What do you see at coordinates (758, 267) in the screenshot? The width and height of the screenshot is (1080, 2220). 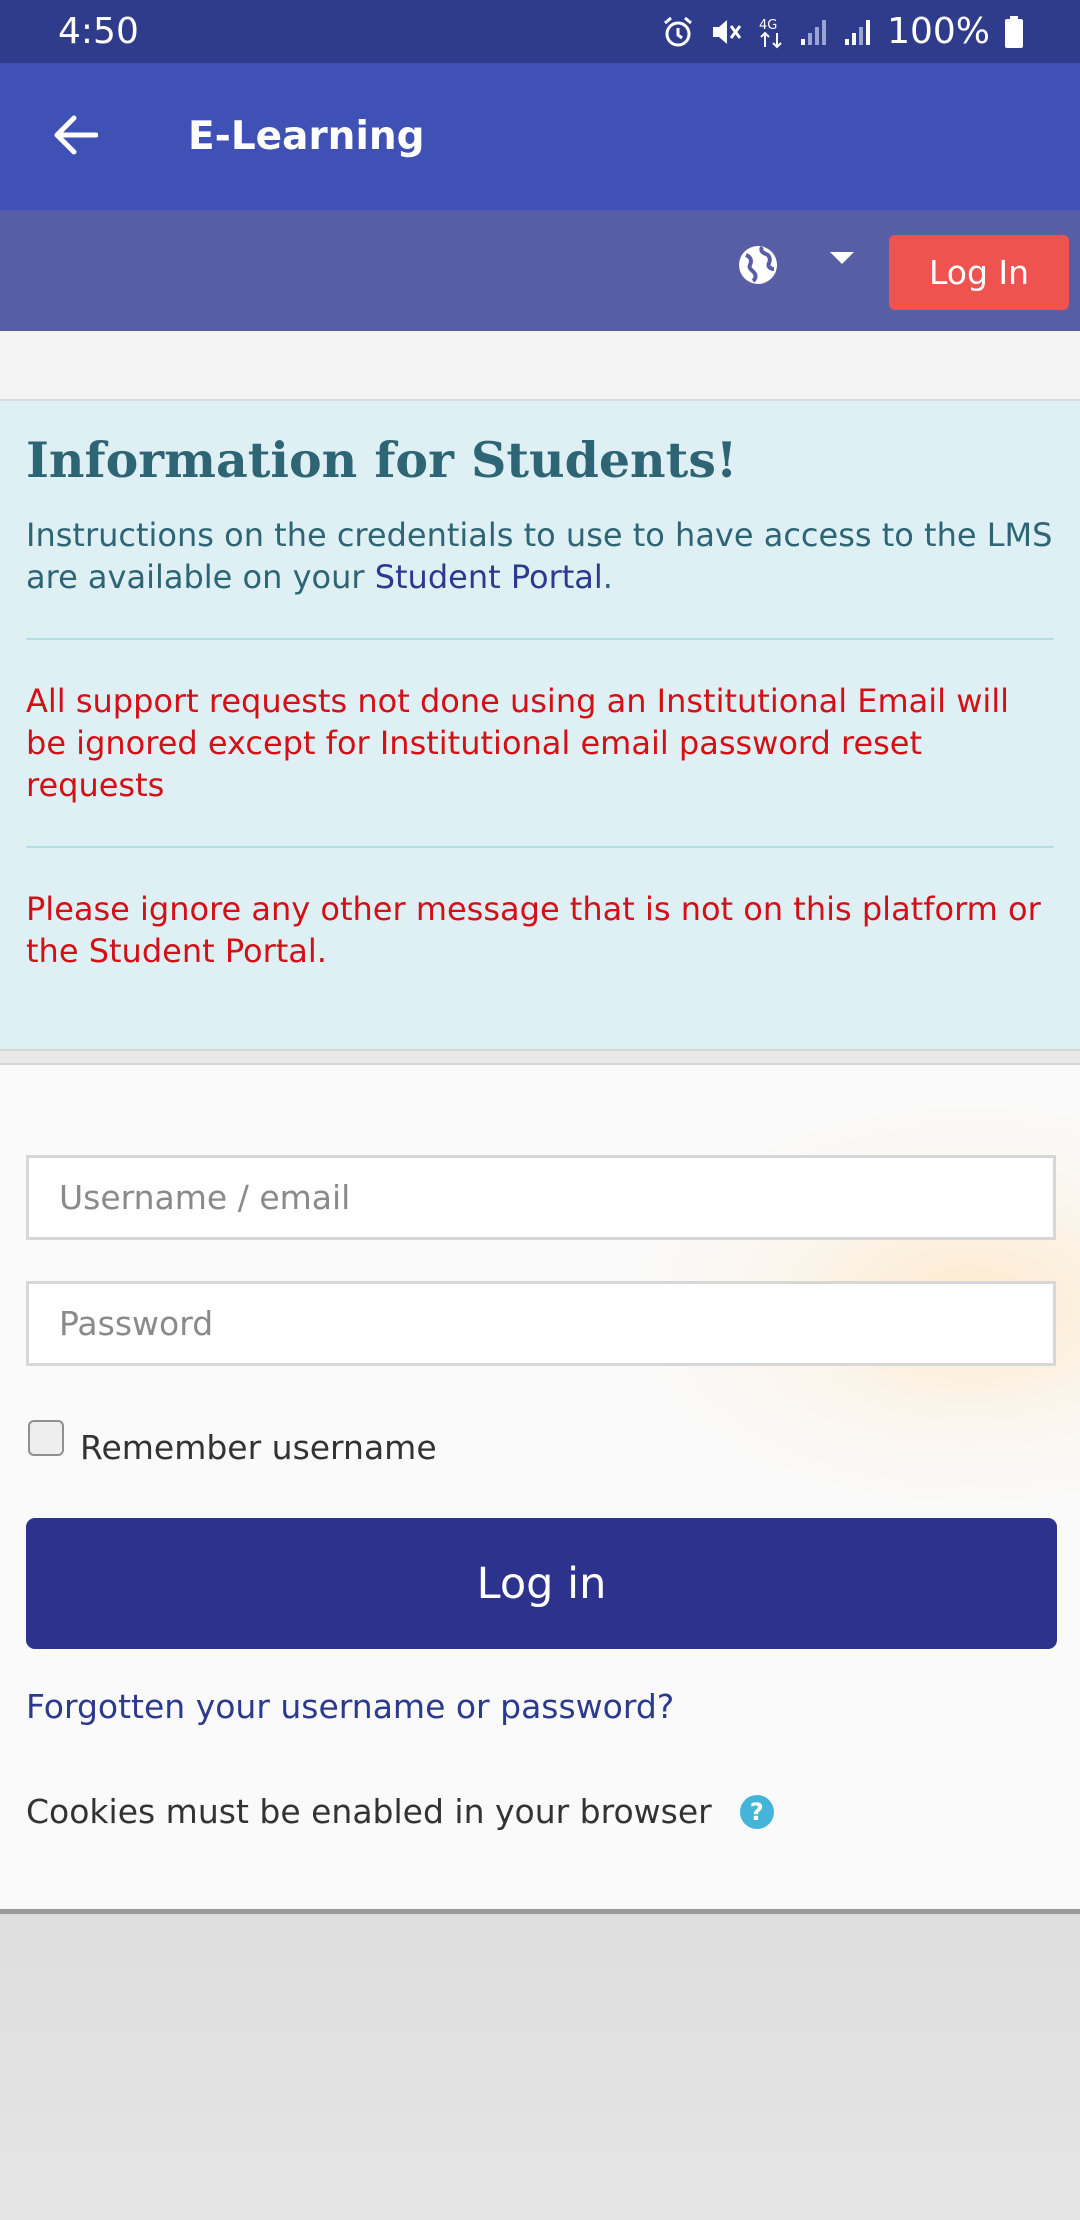 I see `globe-icon` at bounding box center [758, 267].